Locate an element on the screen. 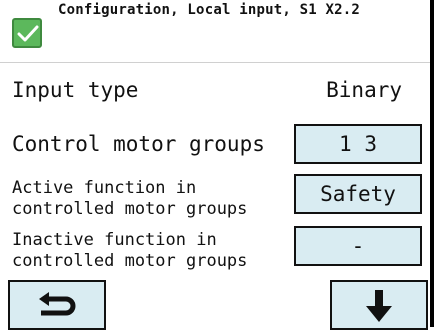 This screenshot has height=330, width=434. inactive-function-button: - is located at coordinates (358, 246).